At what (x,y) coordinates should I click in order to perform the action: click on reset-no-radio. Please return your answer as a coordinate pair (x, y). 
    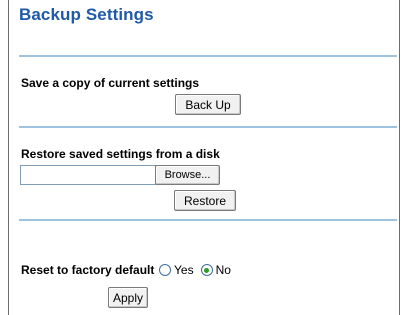
    Looking at the image, I should click on (206, 270).